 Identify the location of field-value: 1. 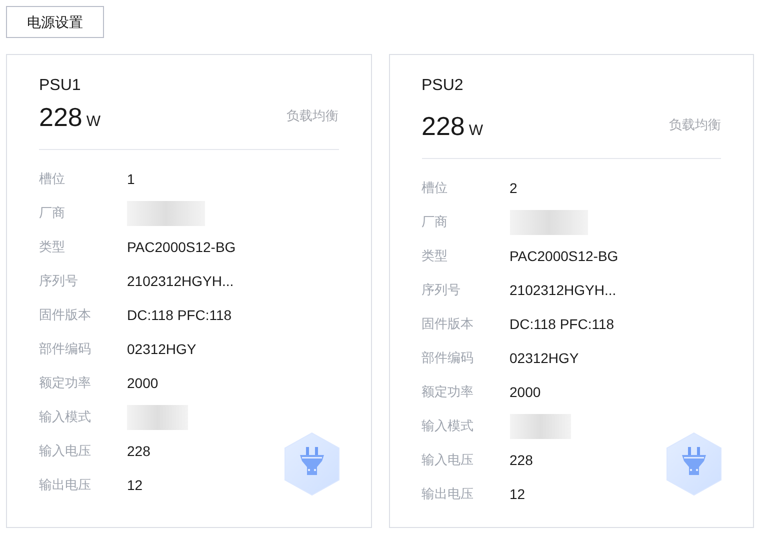
(131, 179).